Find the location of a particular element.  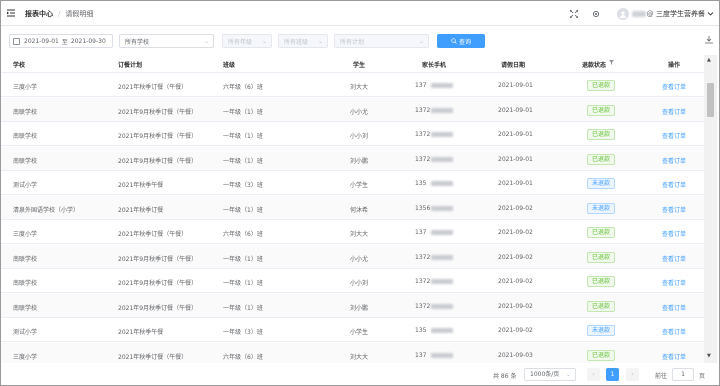

fullscreen-icon is located at coordinates (574, 14).